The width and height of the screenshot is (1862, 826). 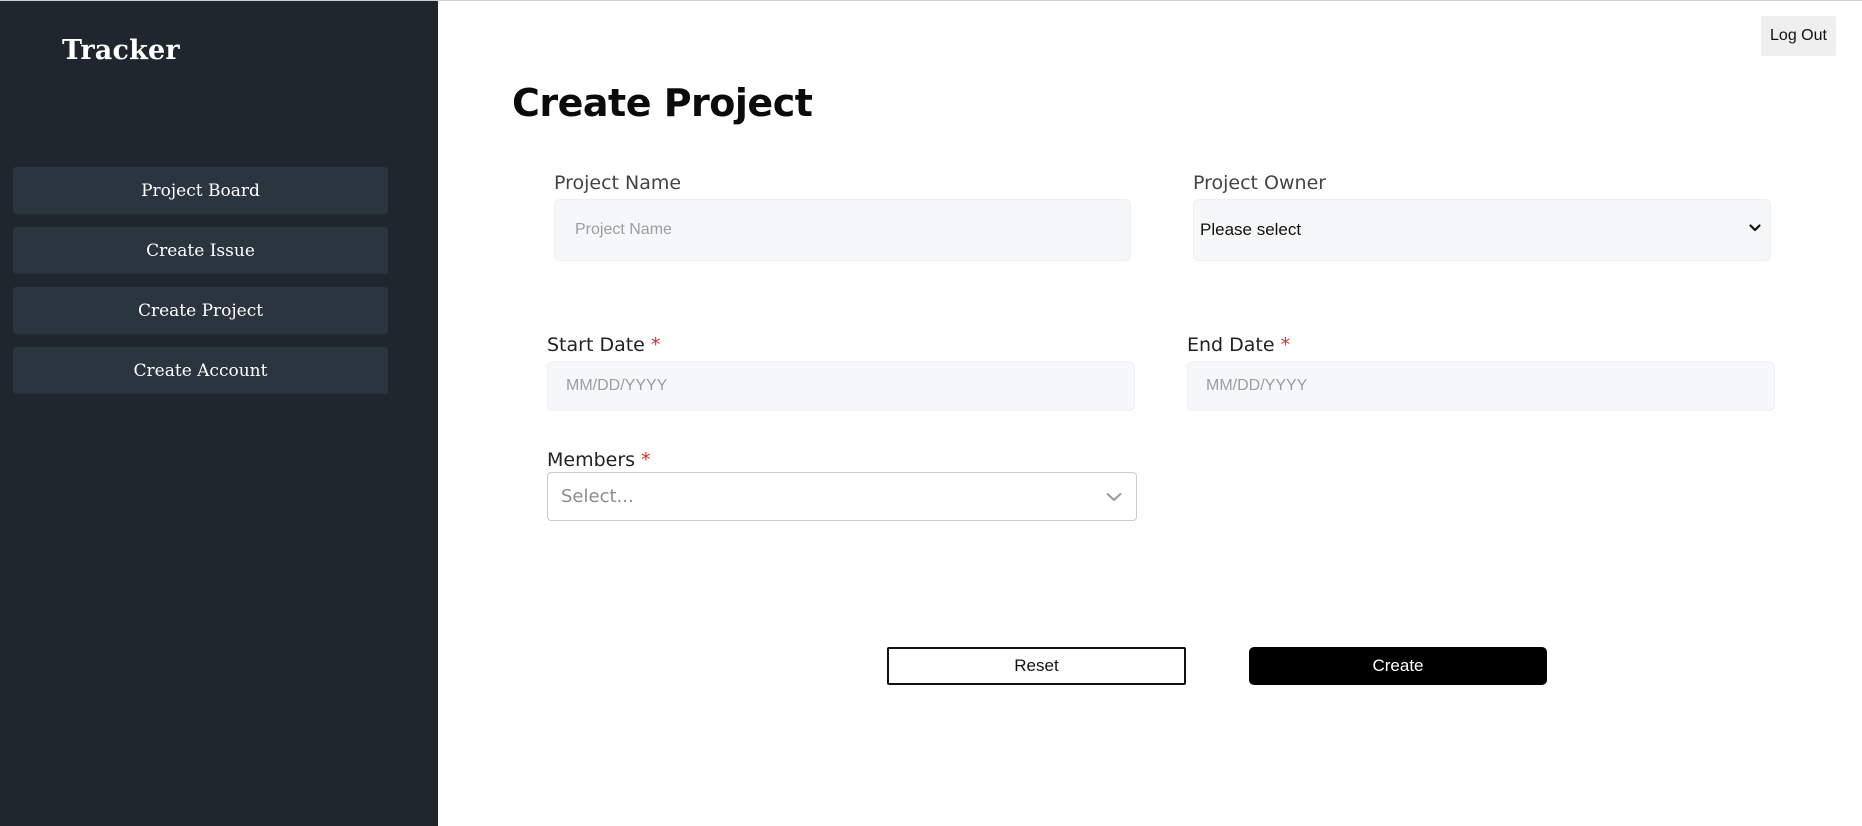 What do you see at coordinates (1398, 666) in the screenshot?
I see `create-button: Create` at bounding box center [1398, 666].